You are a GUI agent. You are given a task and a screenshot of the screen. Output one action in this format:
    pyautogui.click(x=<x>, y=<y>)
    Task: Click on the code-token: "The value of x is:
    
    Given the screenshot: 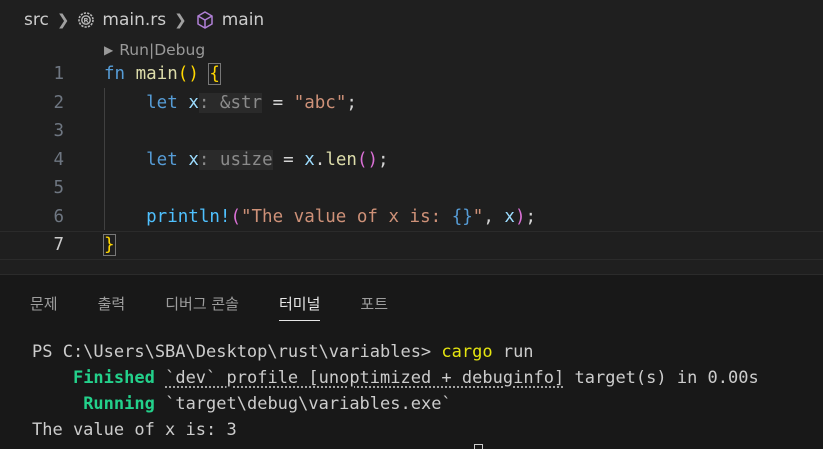 What is the action you would take?
    pyautogui.click(x=346, y=216)
    